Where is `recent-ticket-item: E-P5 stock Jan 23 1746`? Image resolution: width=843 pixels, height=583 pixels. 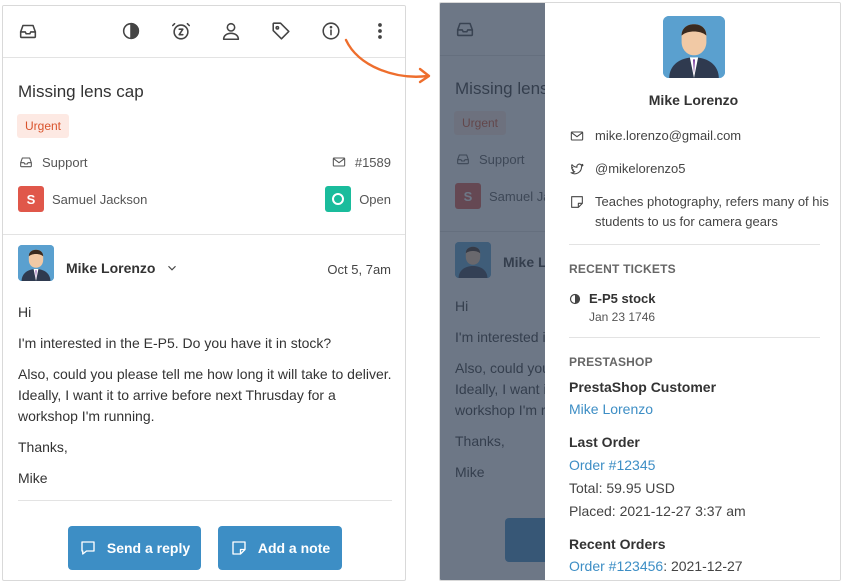
recent-ticket-item: E-P5 stock Jan 23 1746 is located at coordinates (612, 307).